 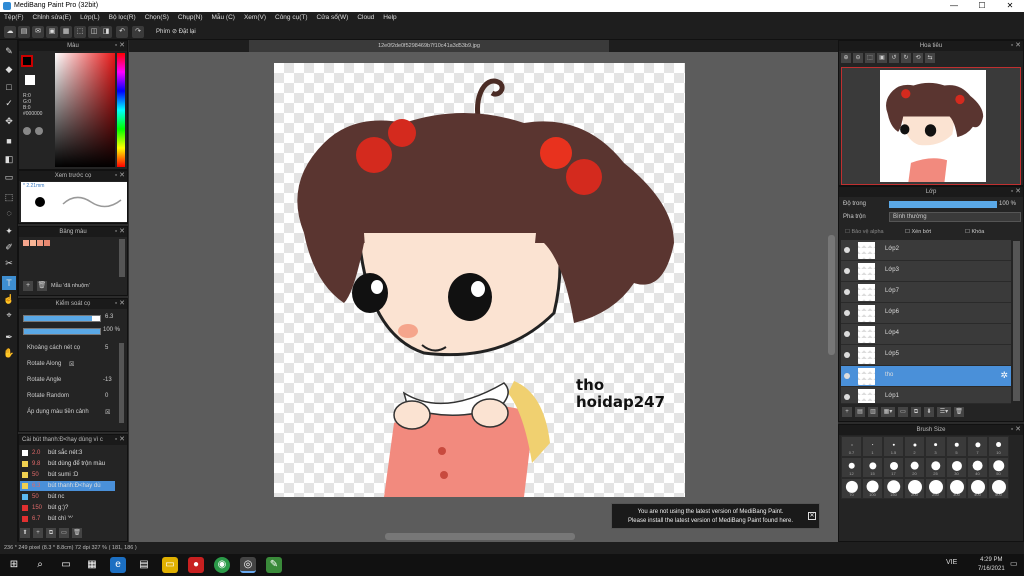 What do you see at coordinates (9, 121) in the screenshot?
I see `move-tool-icon: ✥` at bounding box center [9, 121].